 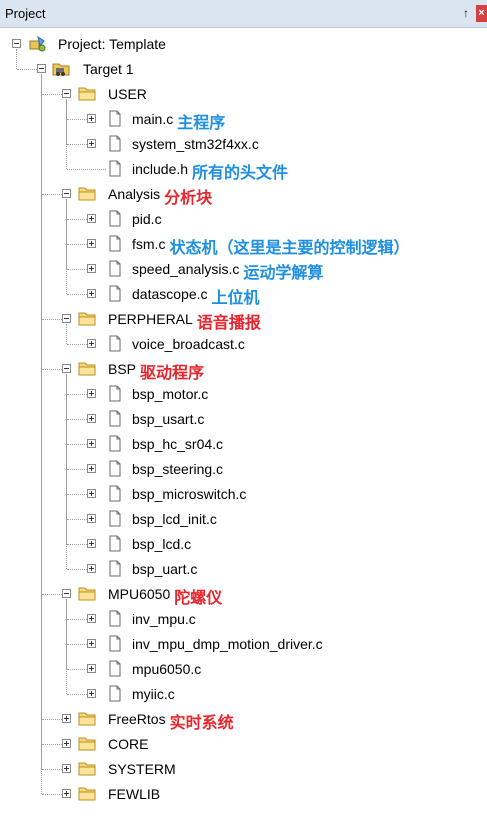 What do you see at coordinates (243, 369) in the screenshot?
I see `tree-item-bsp: BSP 驱动程序` at bounding box center [243, 369].